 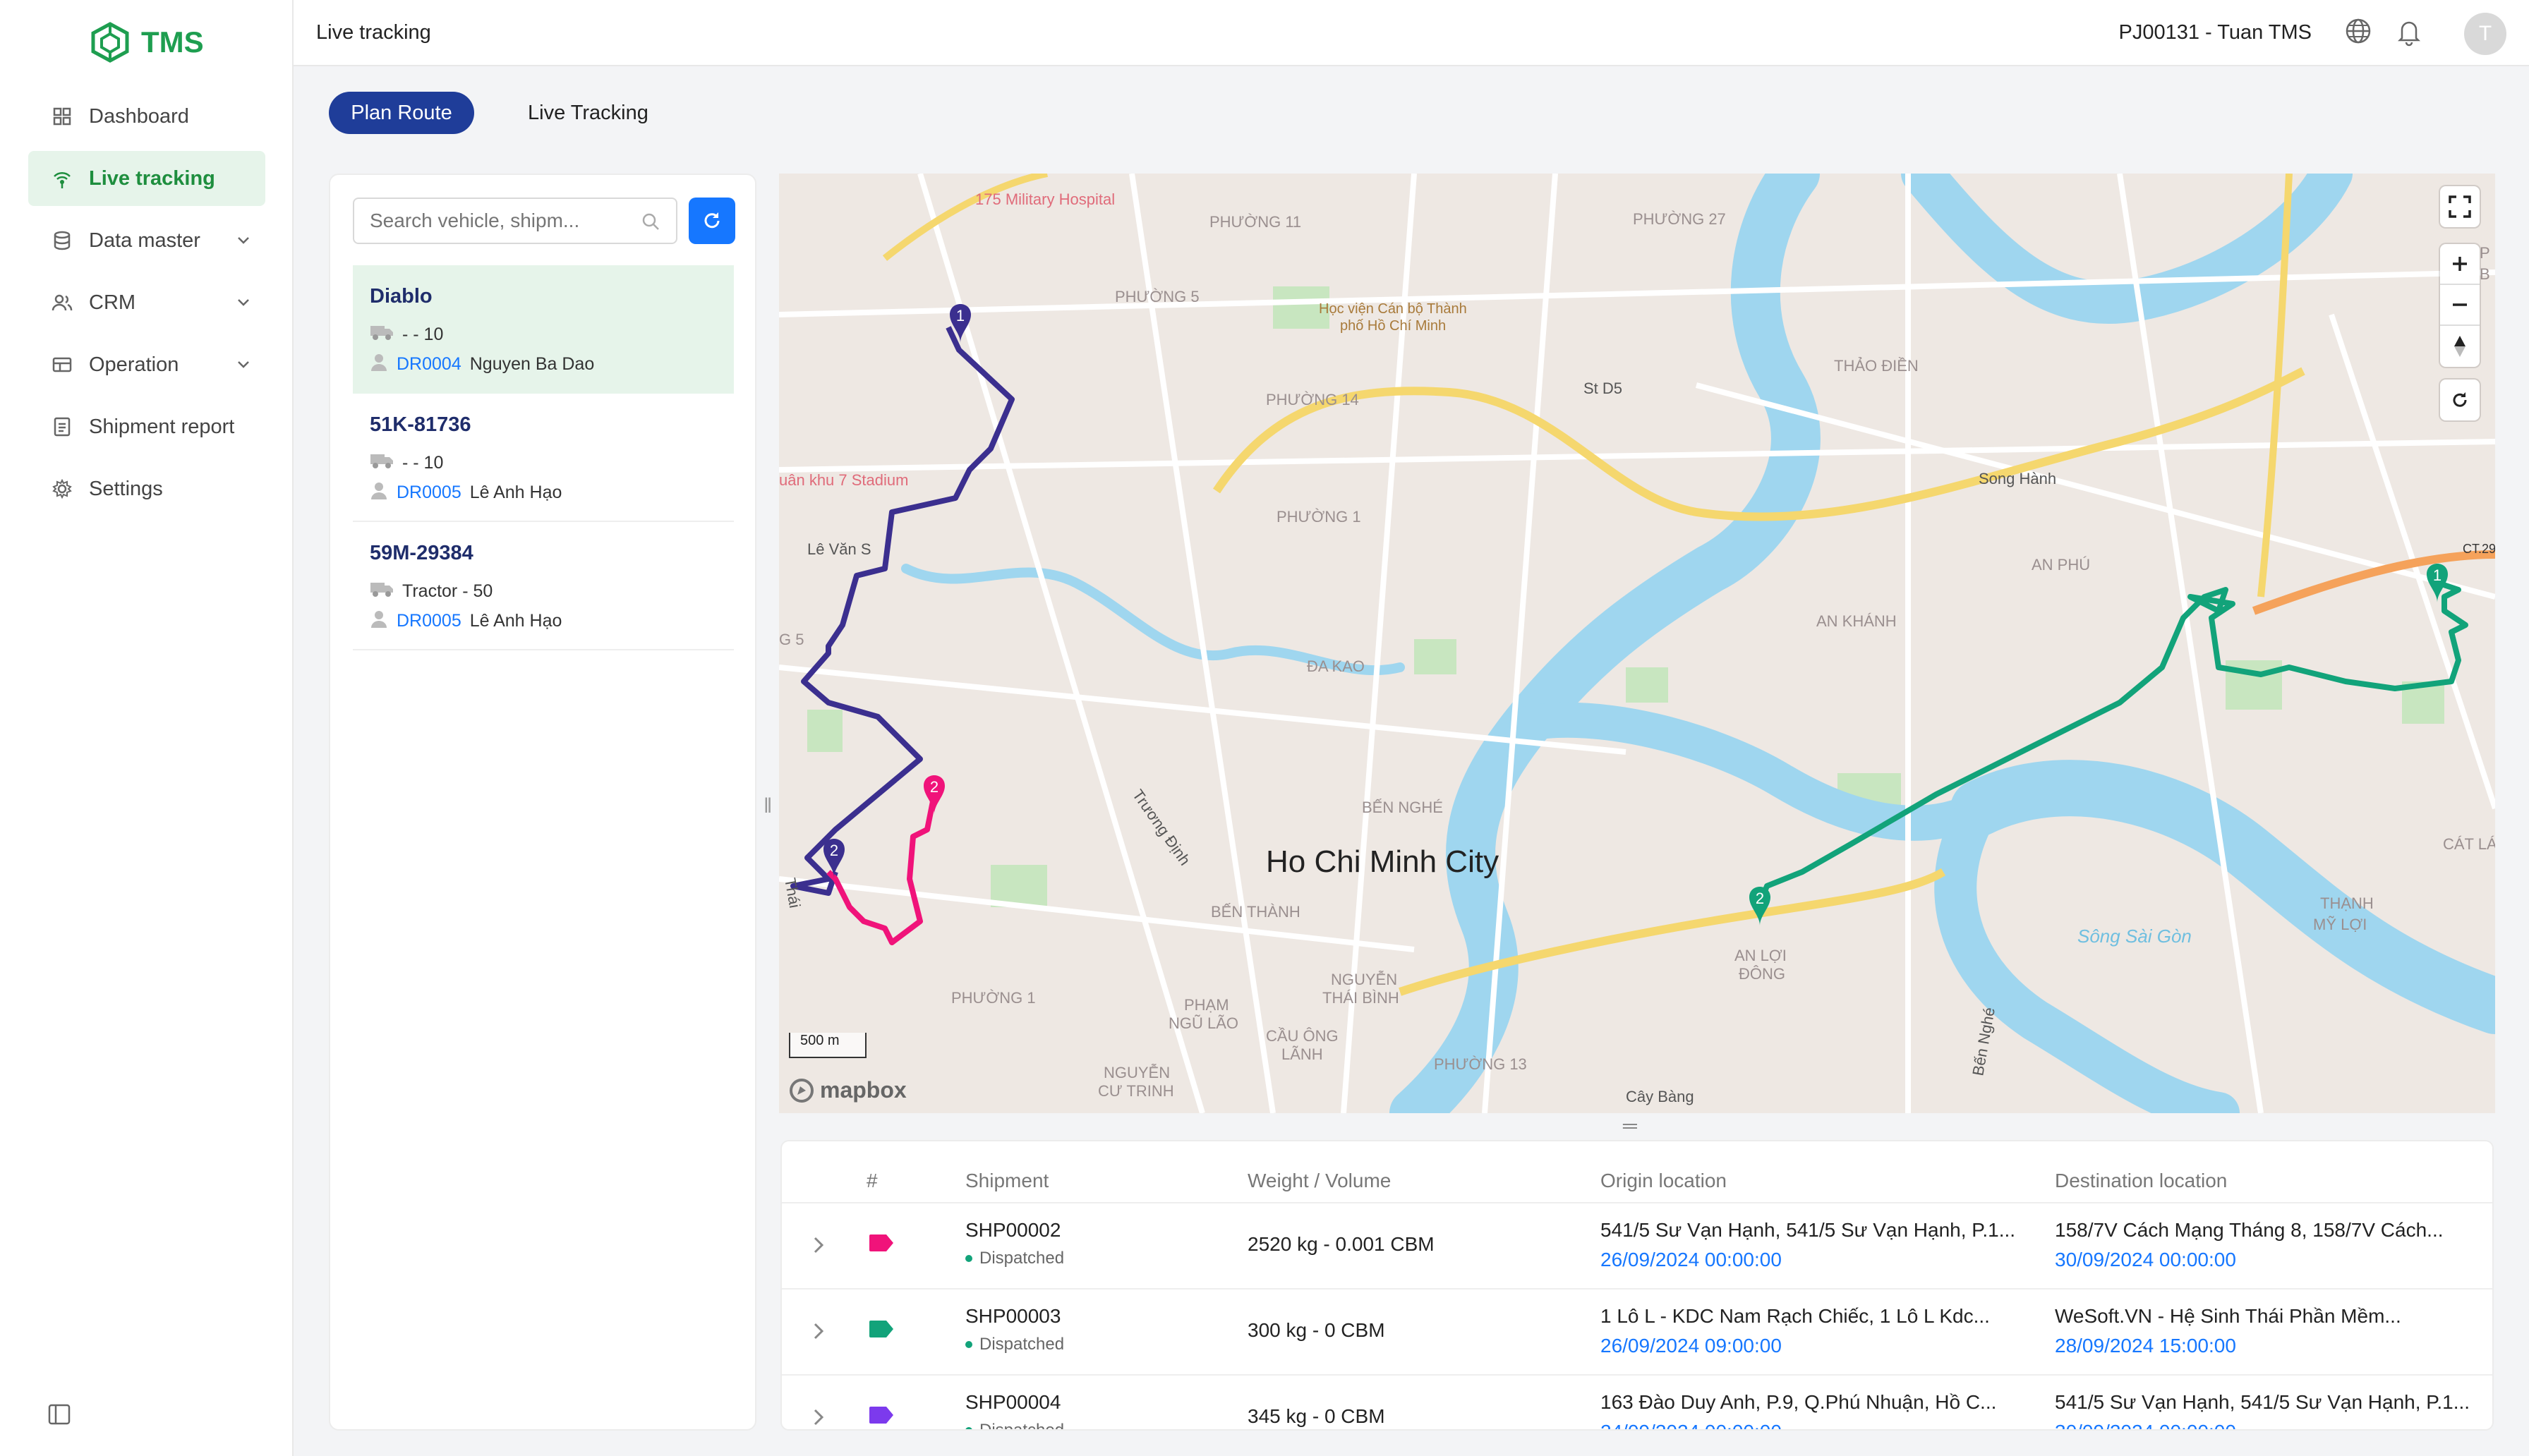 What do you see at coordinates (2215, 33) in the screenshot?
I see `user-label: PJ00131 - Tuan TMS` at bounding box center [2215, 33].